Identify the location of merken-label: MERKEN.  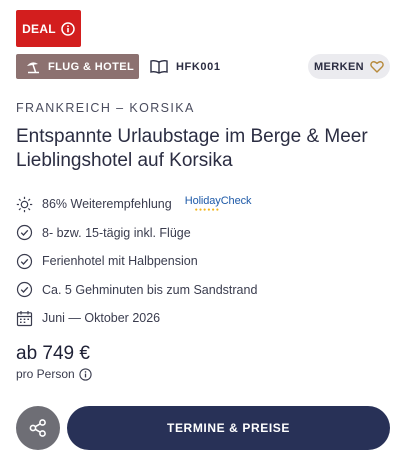
(339, 66).